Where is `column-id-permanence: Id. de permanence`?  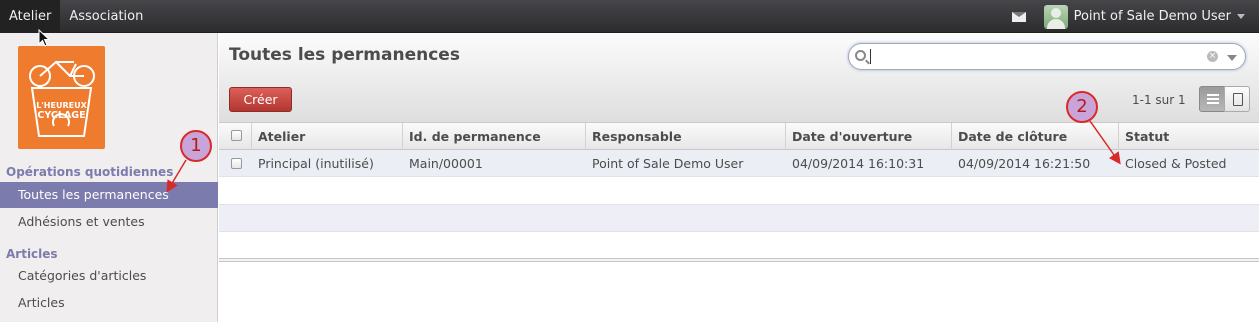 column-id-permanence: Id. de permanence is located at coordinates (493, 136).